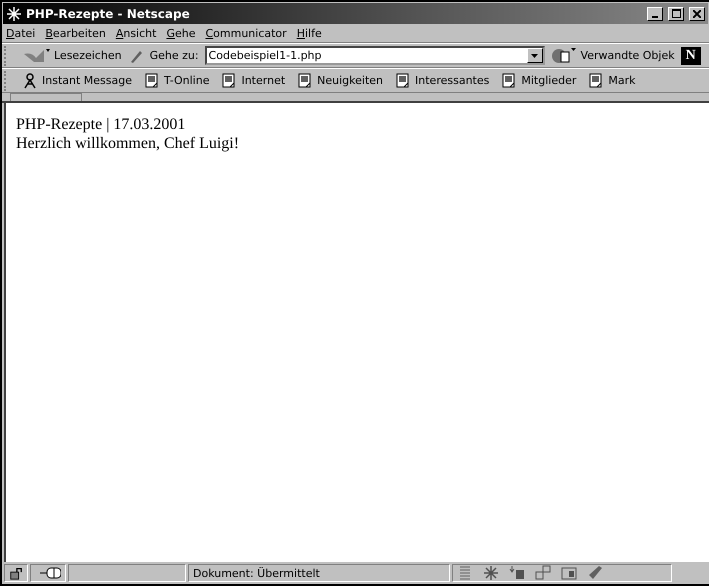 Image resolution: width=709 pixels, height=586 pixels. What do you see at coordinates (253, 80) in the screenshot?
I see `bookmark-button: Internet` at bounding box center [253, 80].